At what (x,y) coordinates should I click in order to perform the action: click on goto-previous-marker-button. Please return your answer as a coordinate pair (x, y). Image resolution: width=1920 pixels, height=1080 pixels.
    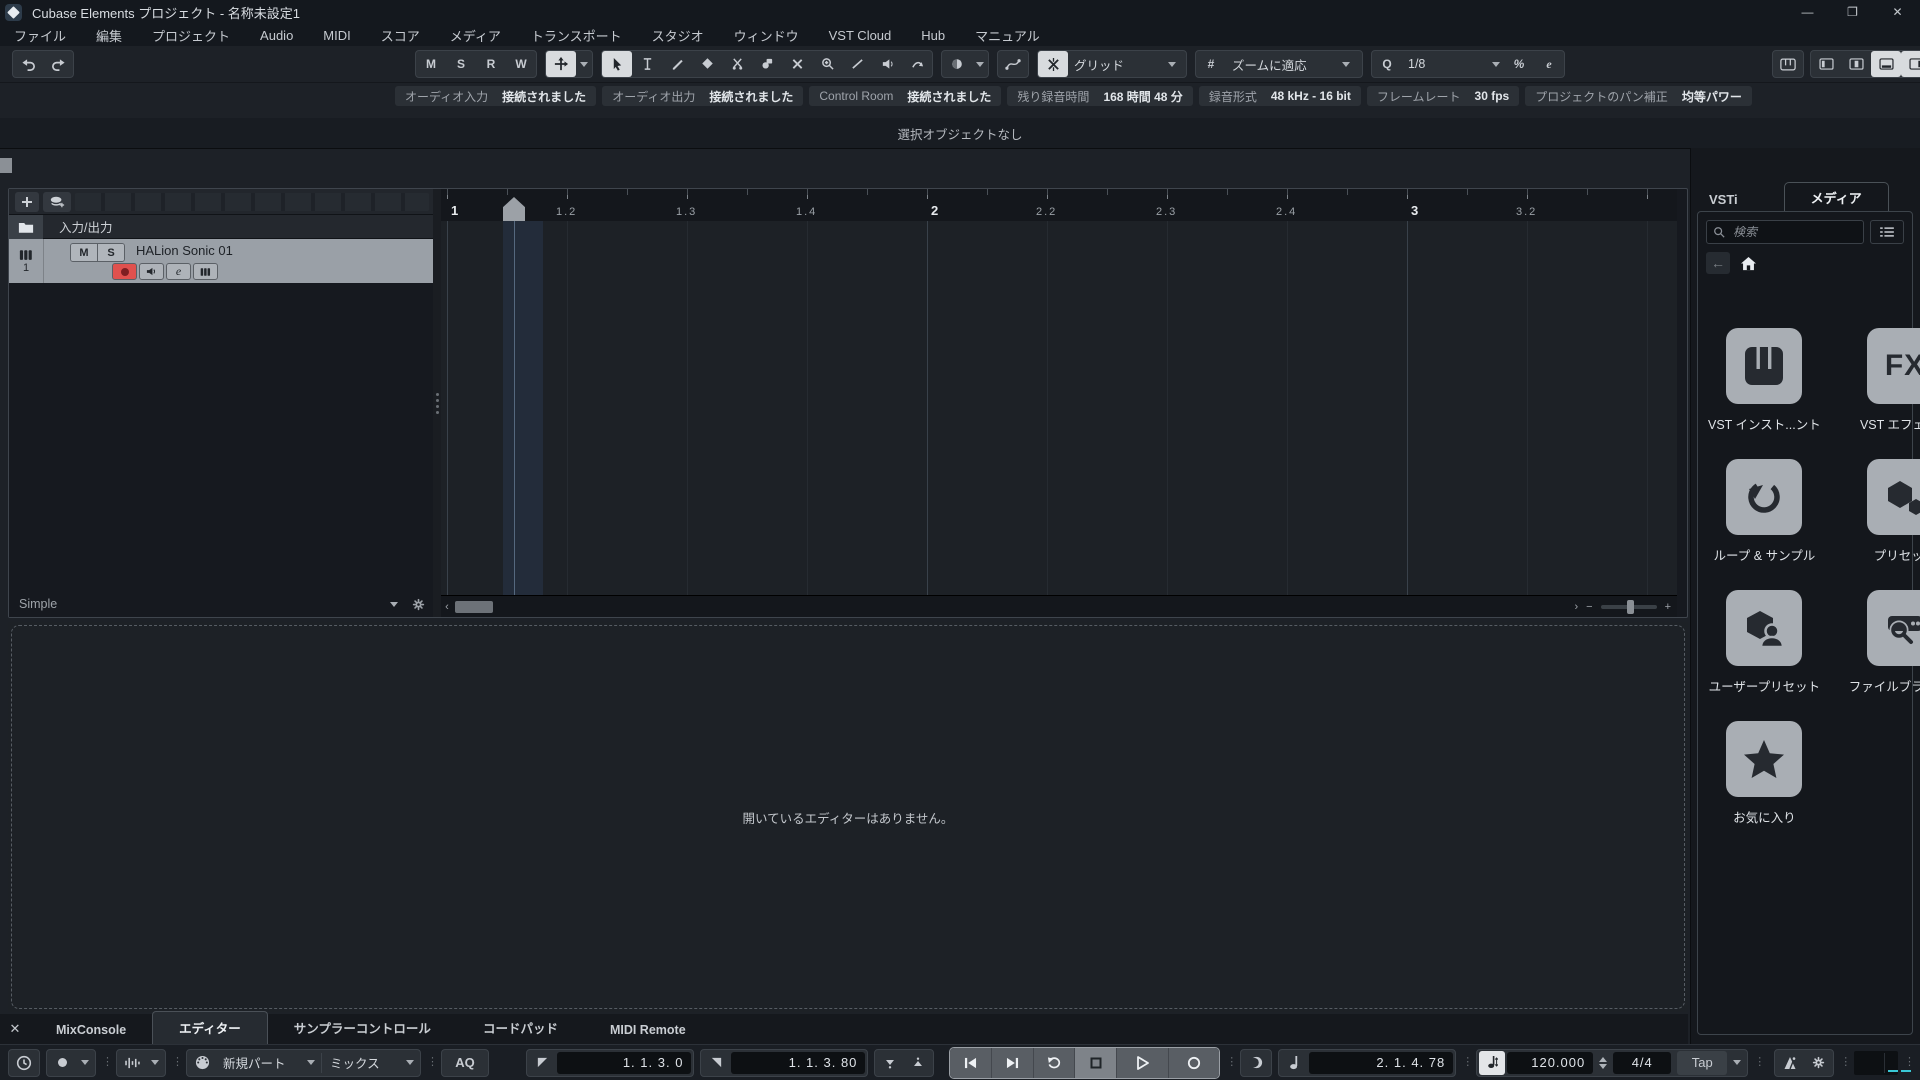
    Looking at the image, I should click on (970, 1062).